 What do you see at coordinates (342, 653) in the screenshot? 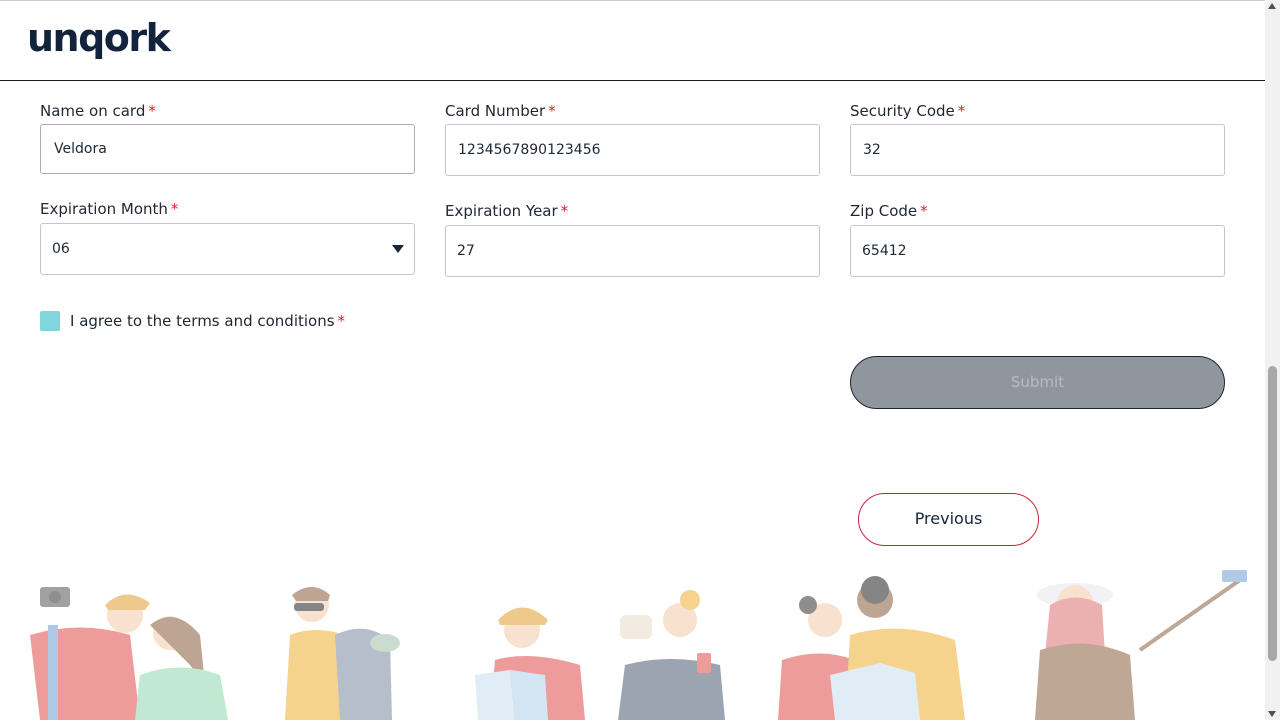
I see `backpacker-figure` at bounding box center [342, 653].